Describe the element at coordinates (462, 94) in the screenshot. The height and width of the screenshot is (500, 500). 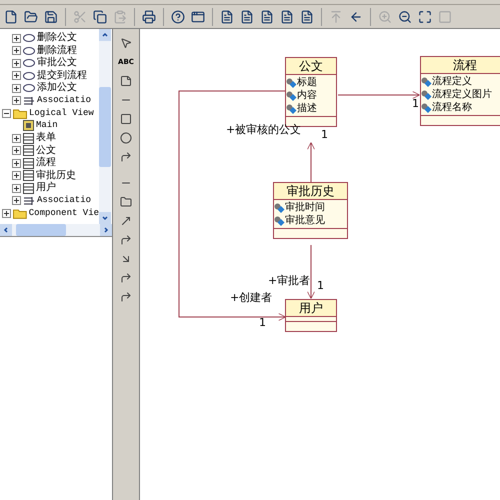
I see `attribute-name: 流程定义图片` at that location.